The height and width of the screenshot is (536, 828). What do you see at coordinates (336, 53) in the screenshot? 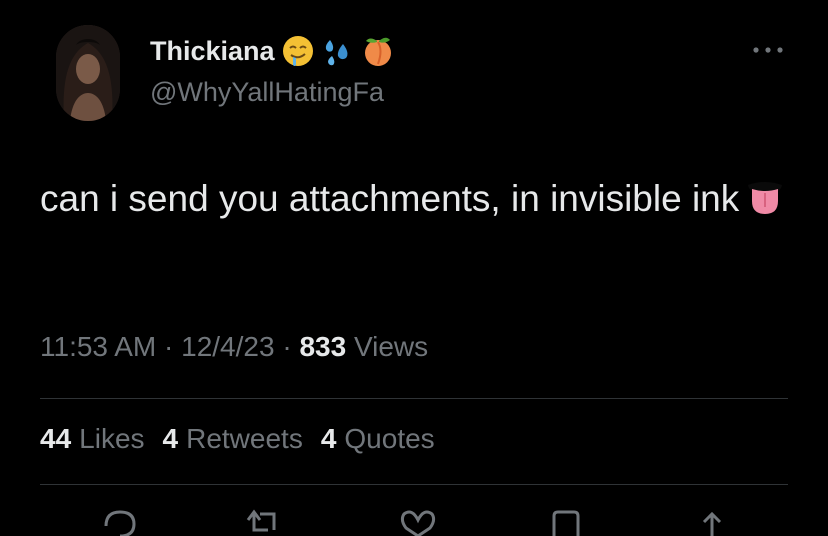
I see `sweat-droplets-emoji-icon` at bounding box center [336, 53].